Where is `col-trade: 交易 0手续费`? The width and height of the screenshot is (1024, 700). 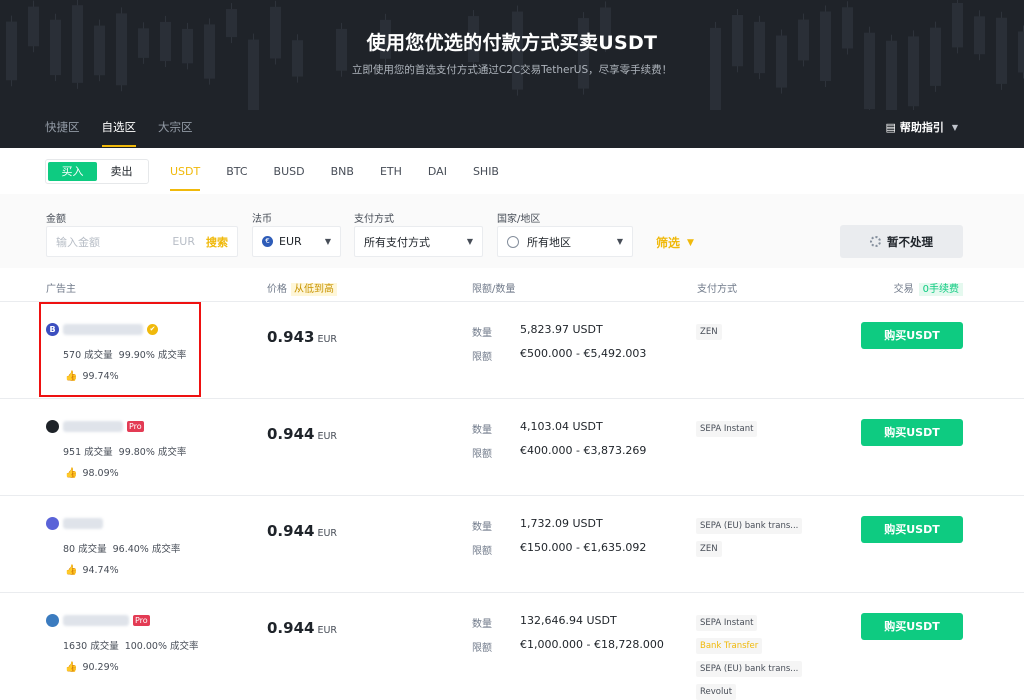 col-trade: 交易 0手续费 is located at coordinates (928, 288).